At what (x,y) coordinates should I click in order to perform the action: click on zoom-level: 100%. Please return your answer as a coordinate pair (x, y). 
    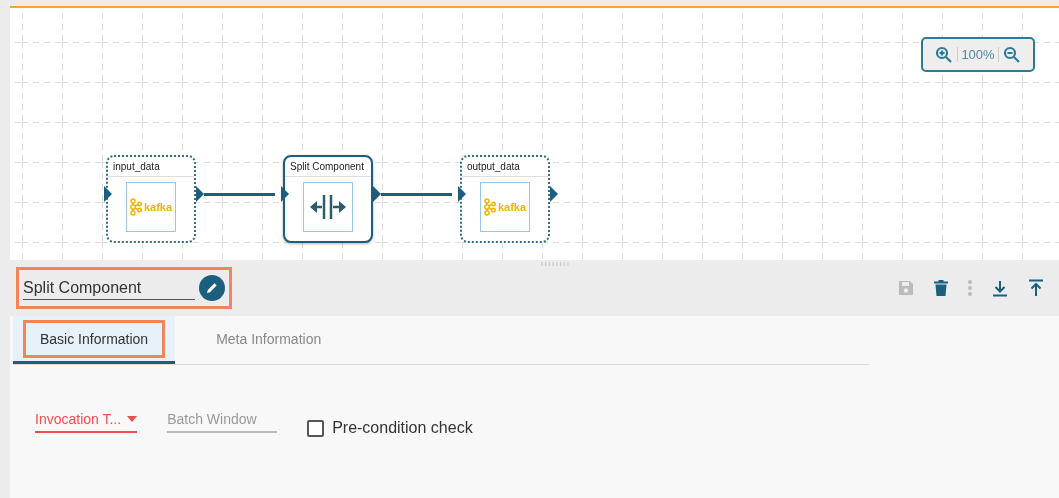
    Looking at the image, I should click on (978, 54).